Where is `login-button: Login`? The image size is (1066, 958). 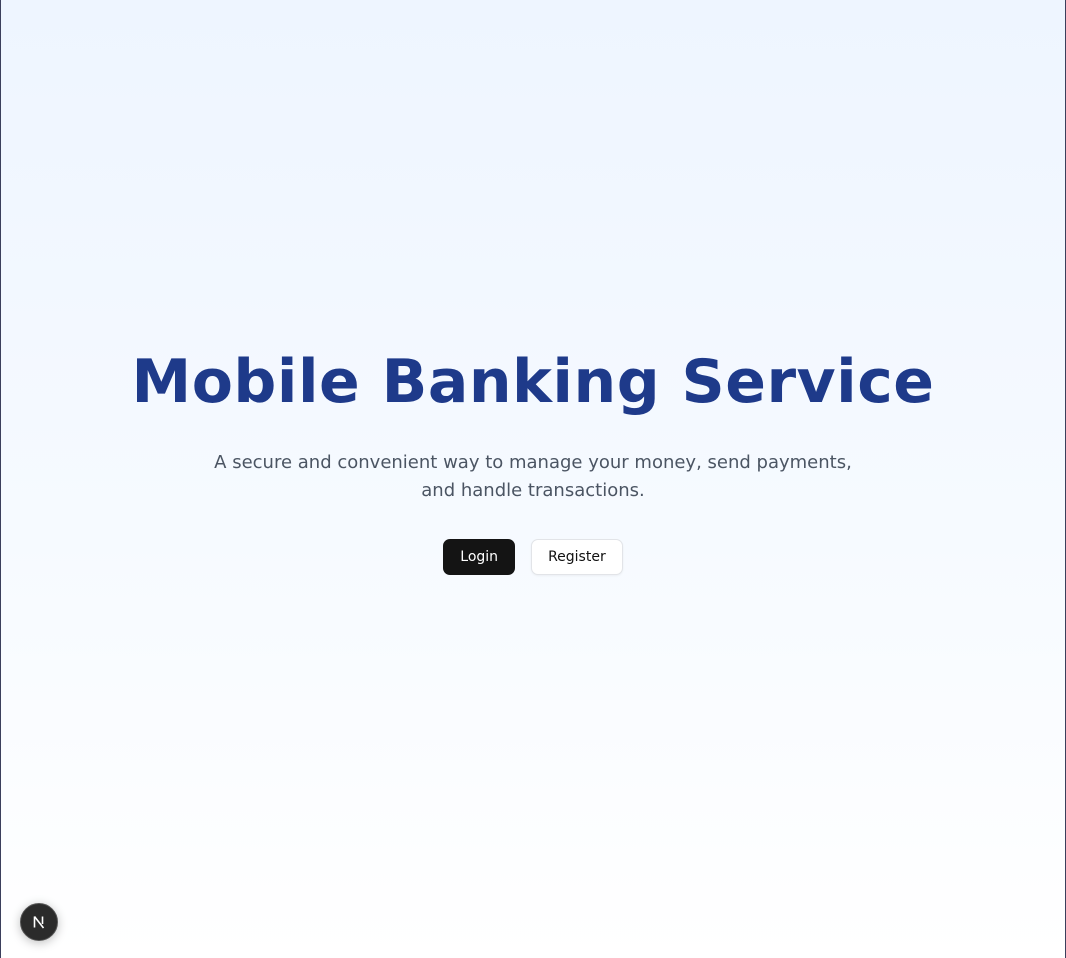 login-button: Login is located at coordinates (479, 557).